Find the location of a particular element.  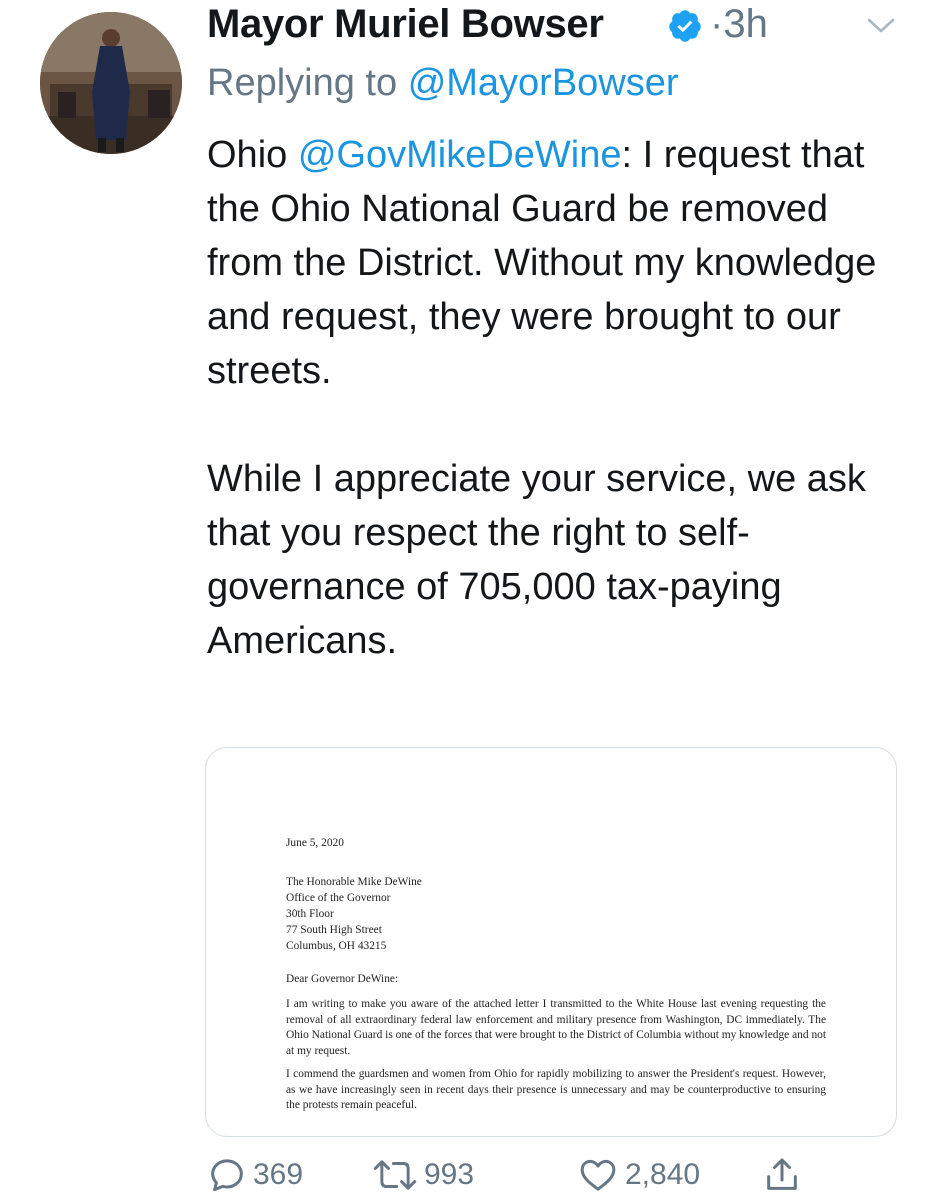

retweet-icon is located at coordinates (395, 1175).